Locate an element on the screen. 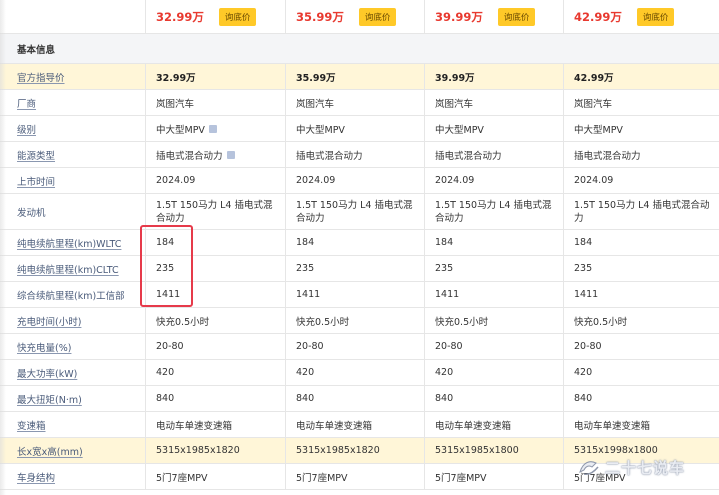 The image size is (719, 495). price-row-label-cell is located at coordinates (73, 16).